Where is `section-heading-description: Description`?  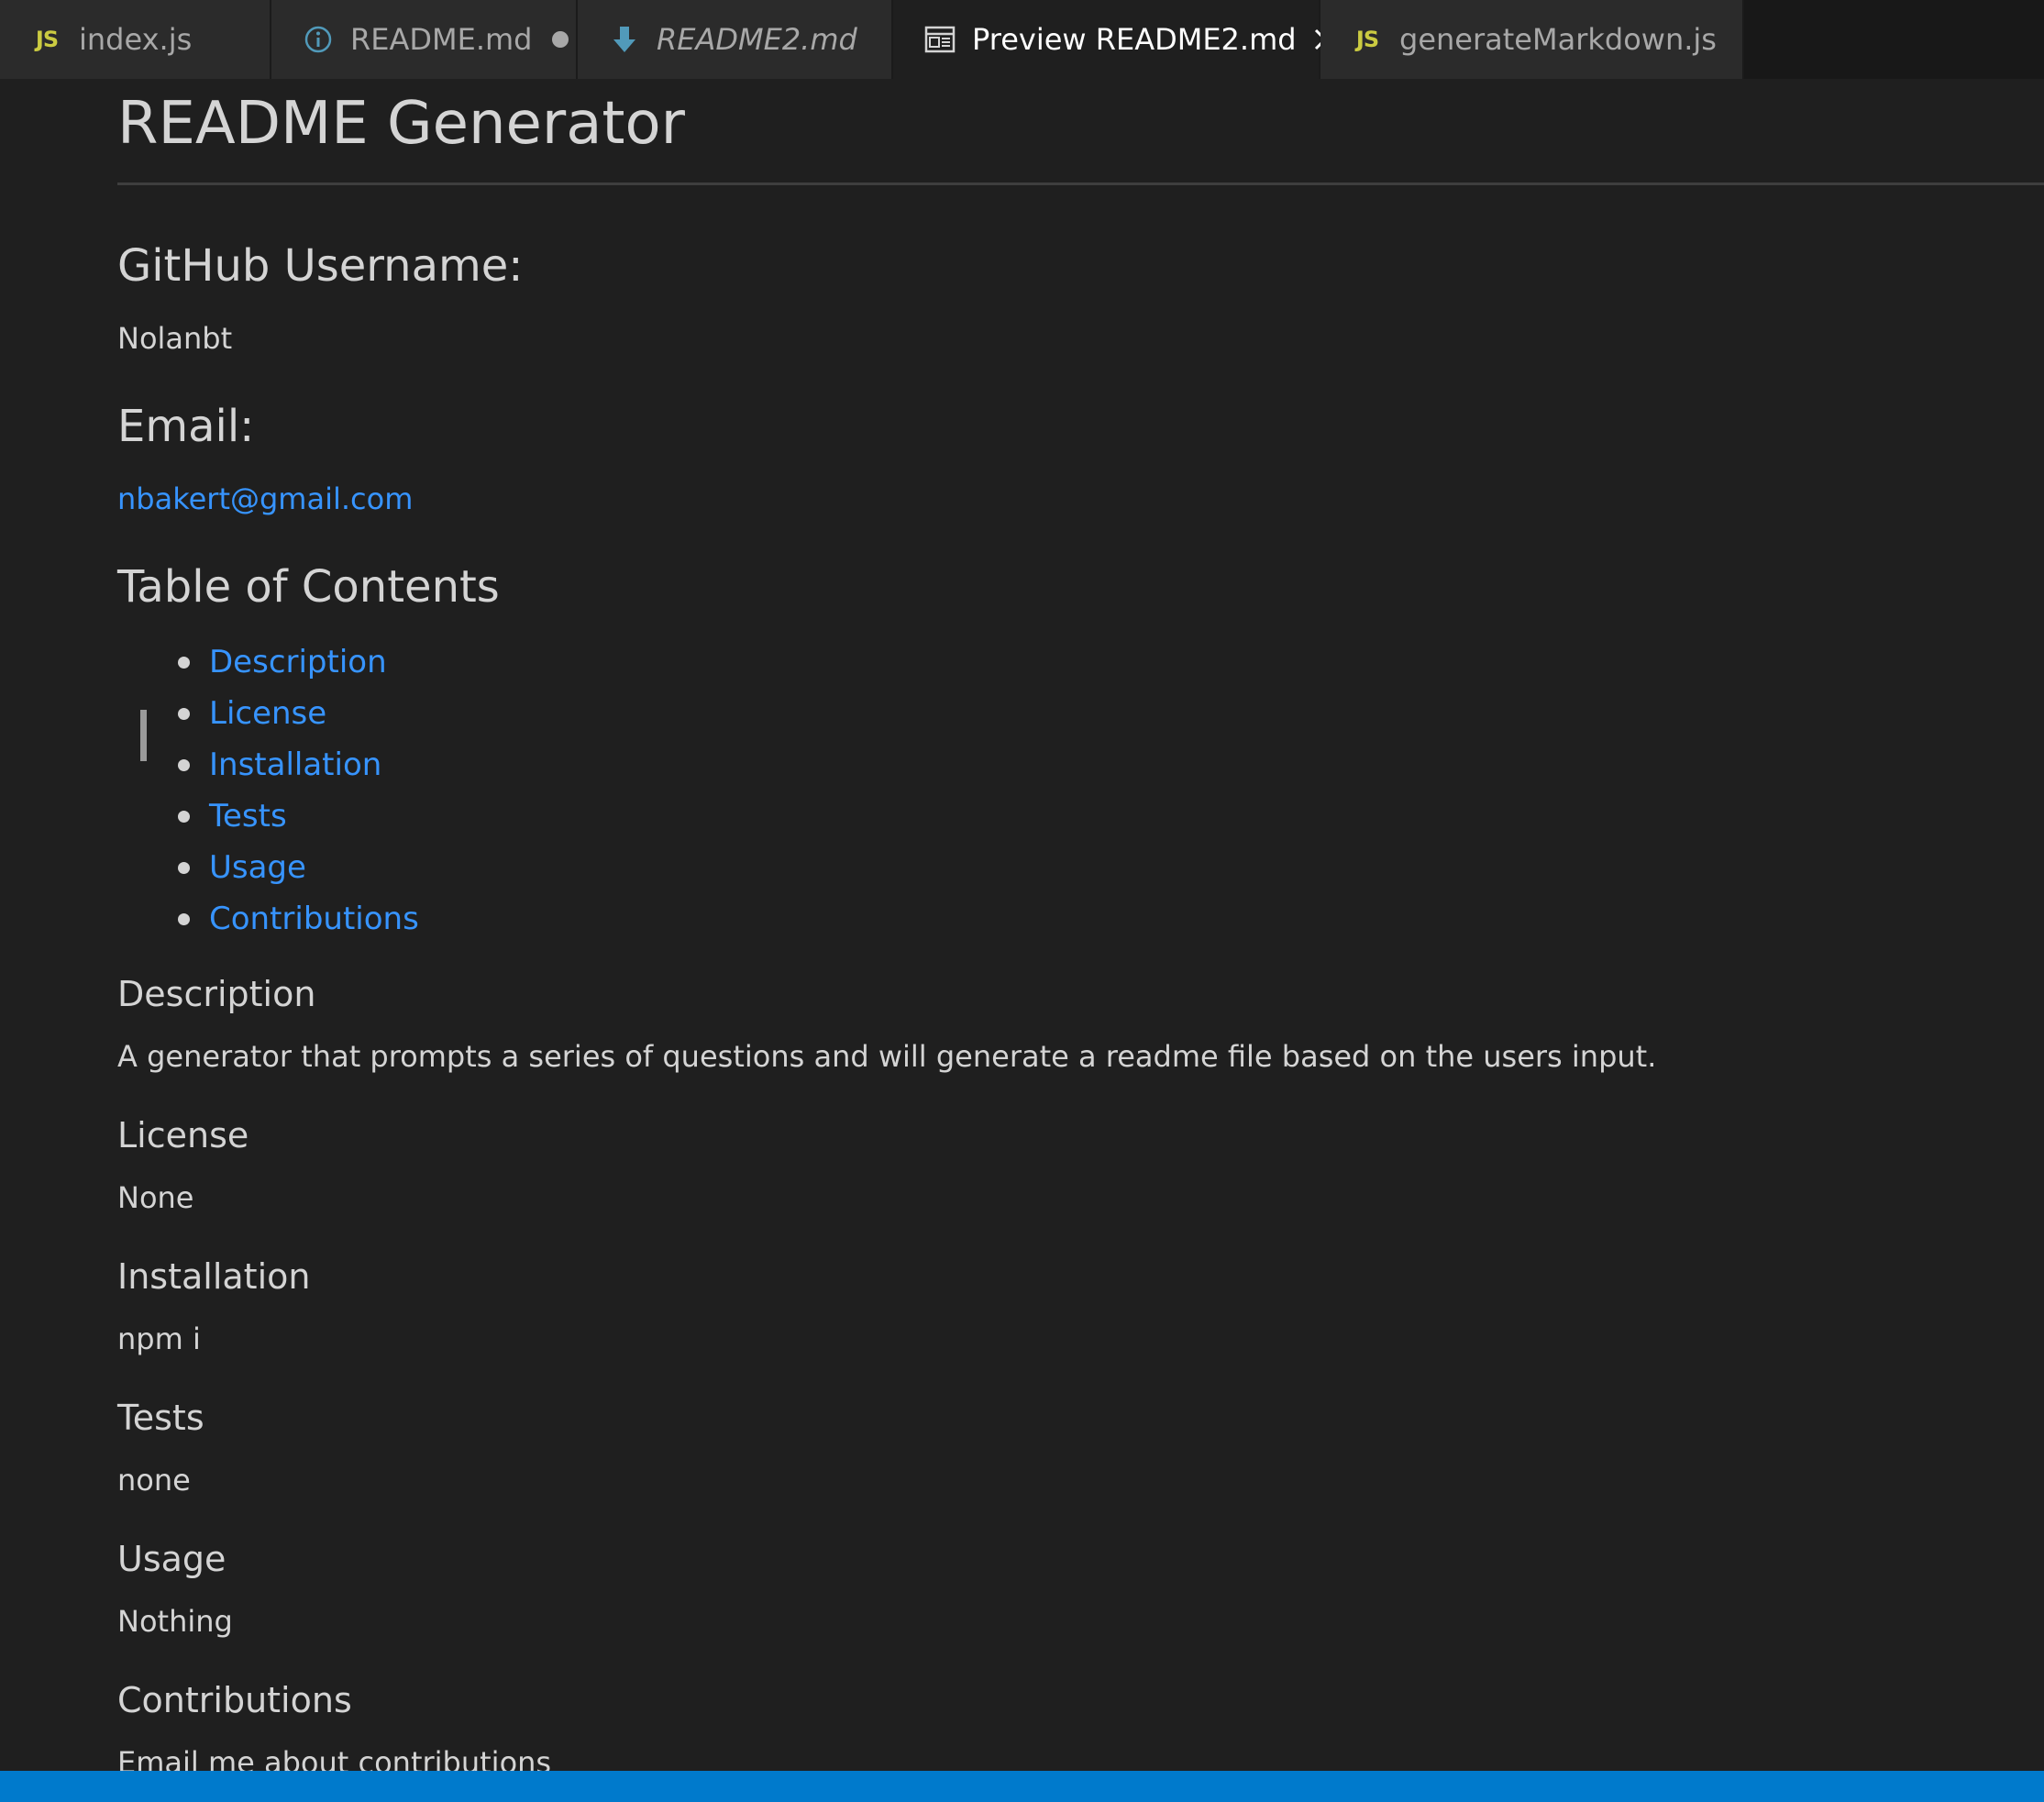 section-heading-description: Description is located at coordinates (217, 994).